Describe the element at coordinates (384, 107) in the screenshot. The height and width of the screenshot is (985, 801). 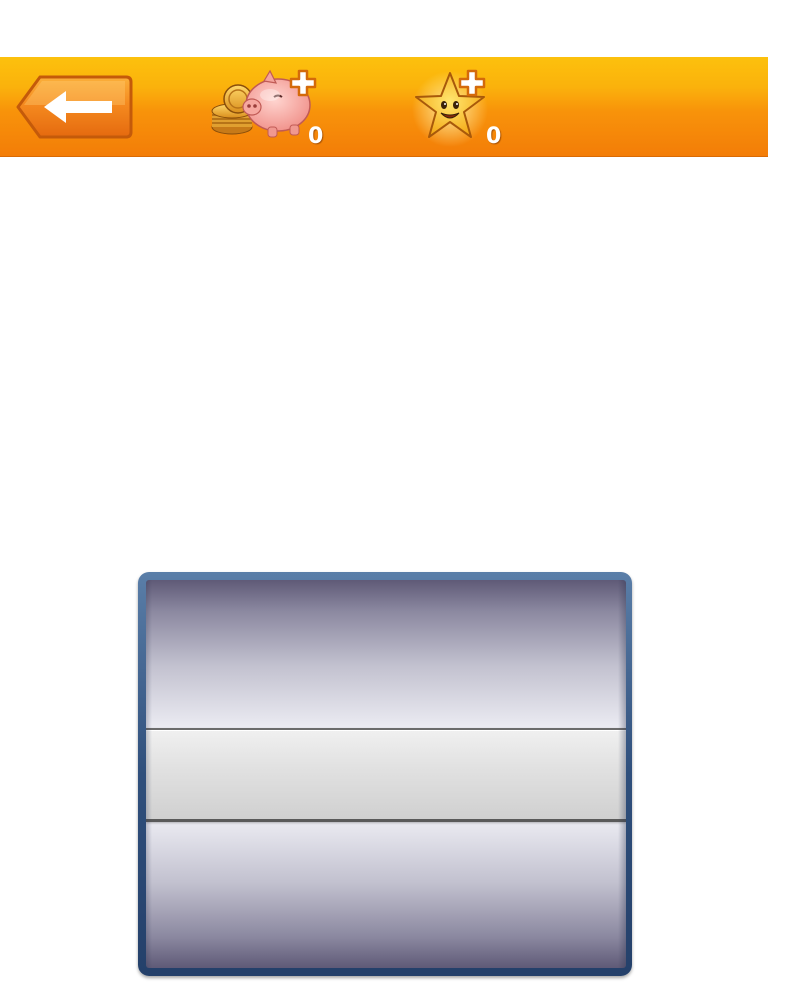
I see `top-bar: 0 0` at that location.